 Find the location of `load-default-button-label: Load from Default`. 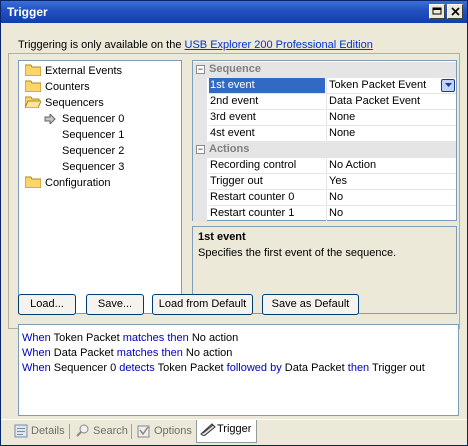

load-default-button-label: Load from Default is located at coordinates (202, 304).